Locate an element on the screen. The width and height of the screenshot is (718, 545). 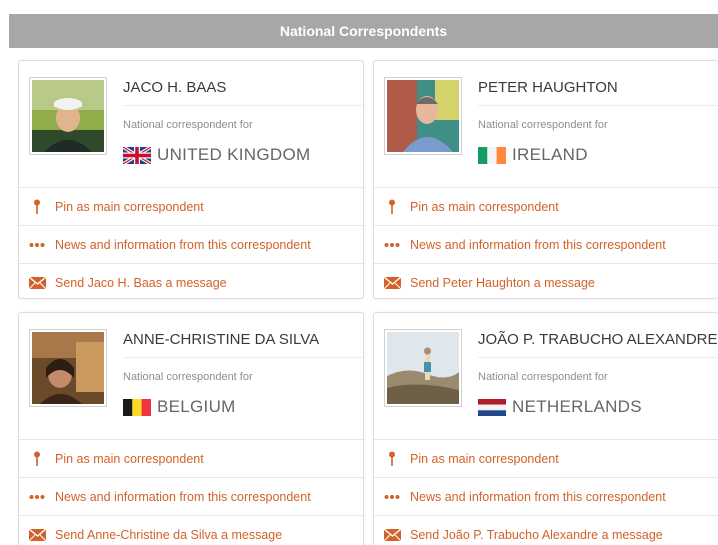
country-name: BELGIUM is located at coordinates (196, 406).